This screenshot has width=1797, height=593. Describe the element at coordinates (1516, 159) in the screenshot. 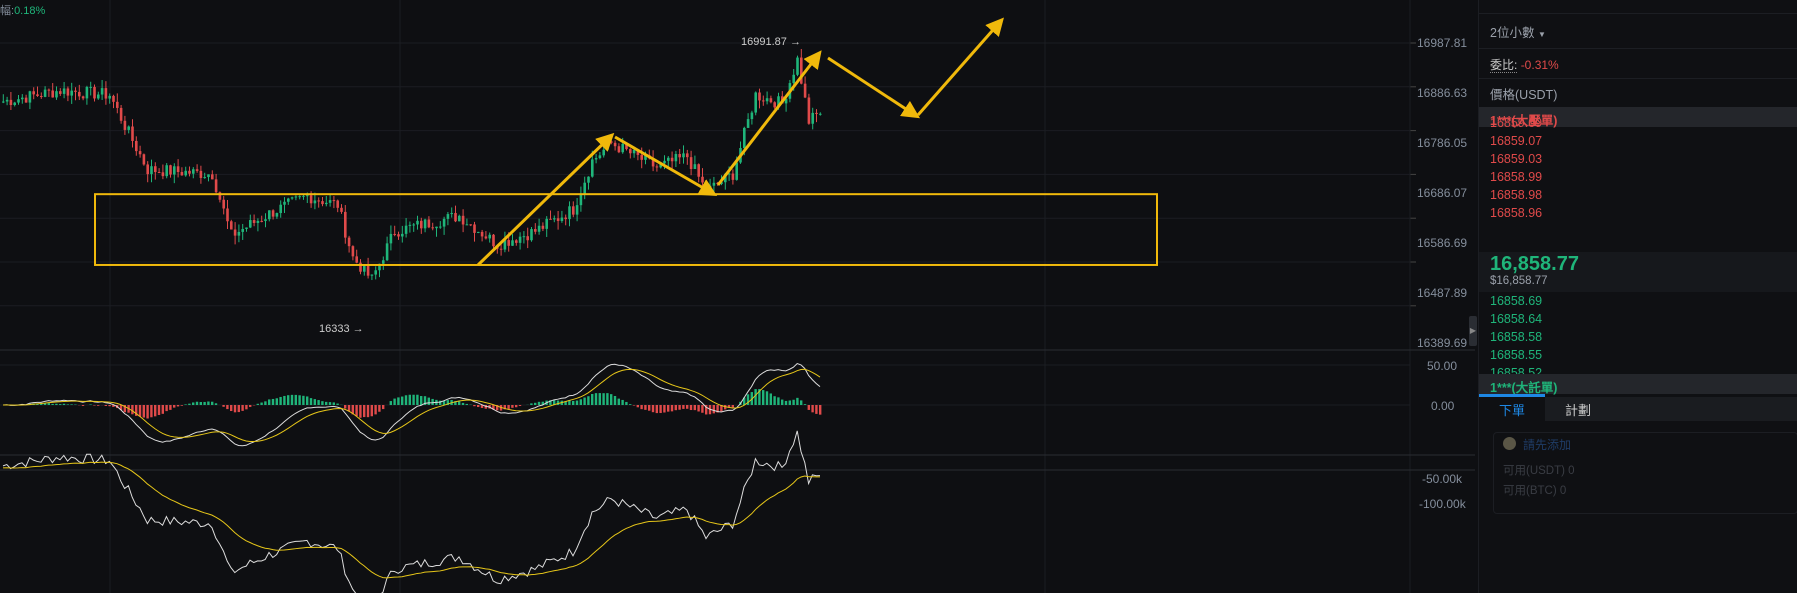

I see `ask-row: 16859.03` at that location.